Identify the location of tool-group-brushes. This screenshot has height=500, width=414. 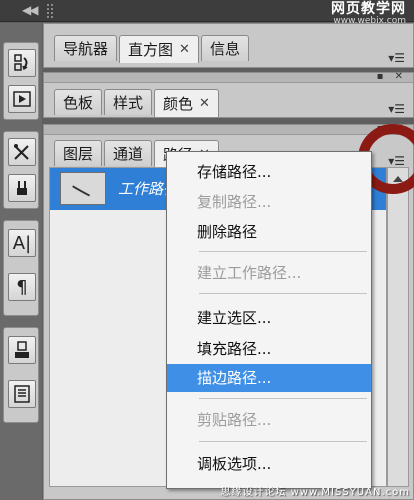
(21, 170).